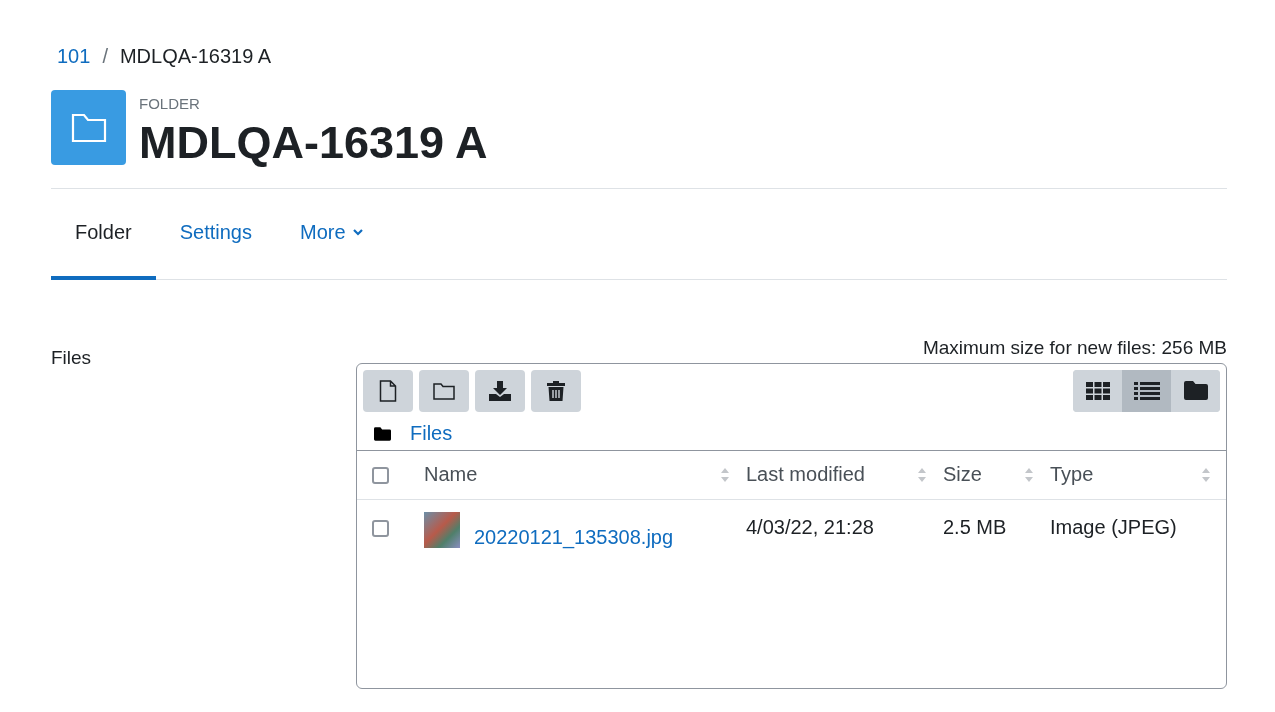  What do you see at coordinates (313, 143) in the screenshot?
I see `page-title: MDLQA-16319 A` at bounding box center [313, 143].